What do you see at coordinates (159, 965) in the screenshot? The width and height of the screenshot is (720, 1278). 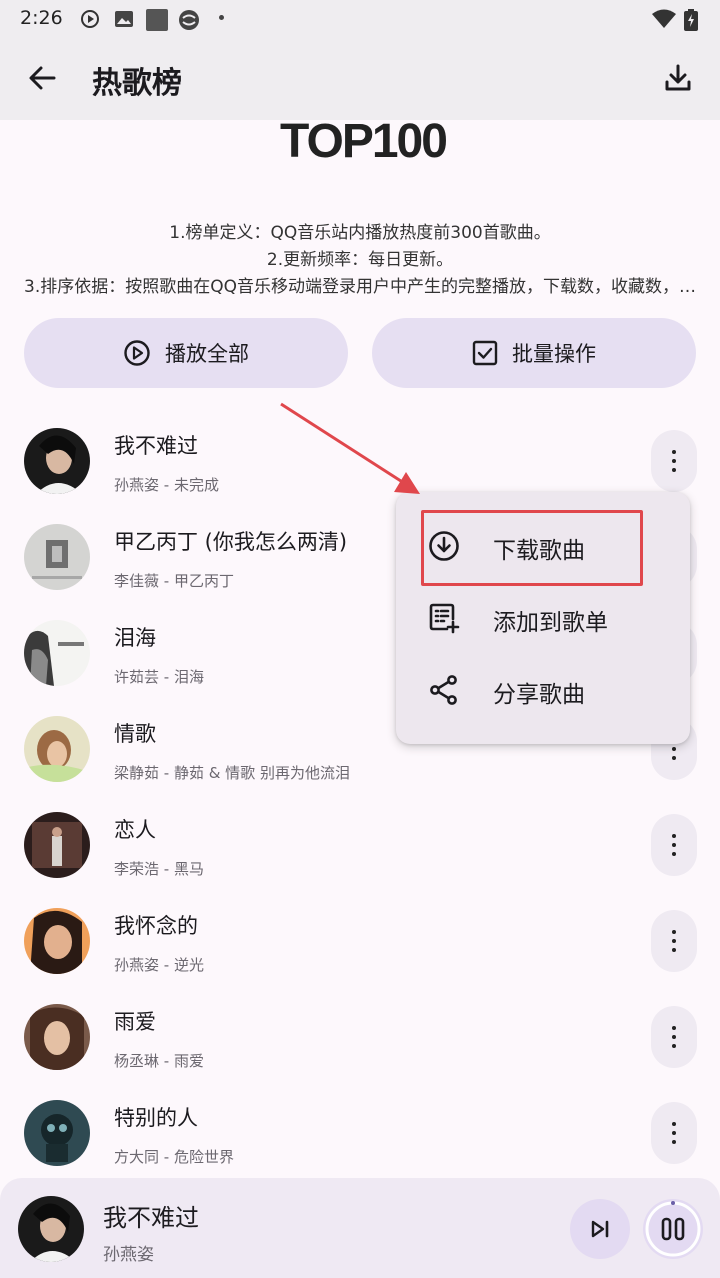 I see `song-subtitle: 孙燕姿 - 逆光` at bounding box center [159, 965].